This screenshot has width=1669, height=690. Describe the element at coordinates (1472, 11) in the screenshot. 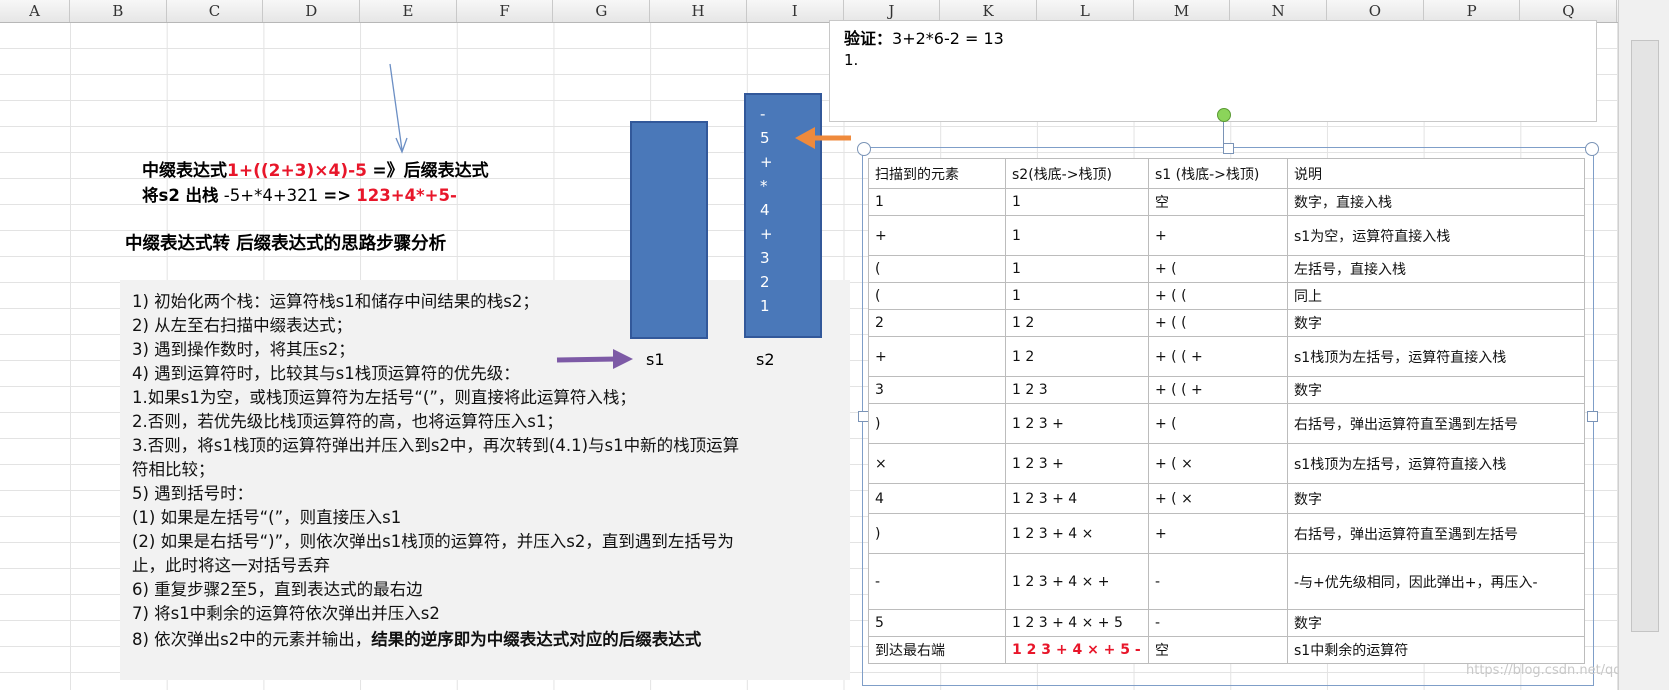

I see `column-header-p: P` at that location.